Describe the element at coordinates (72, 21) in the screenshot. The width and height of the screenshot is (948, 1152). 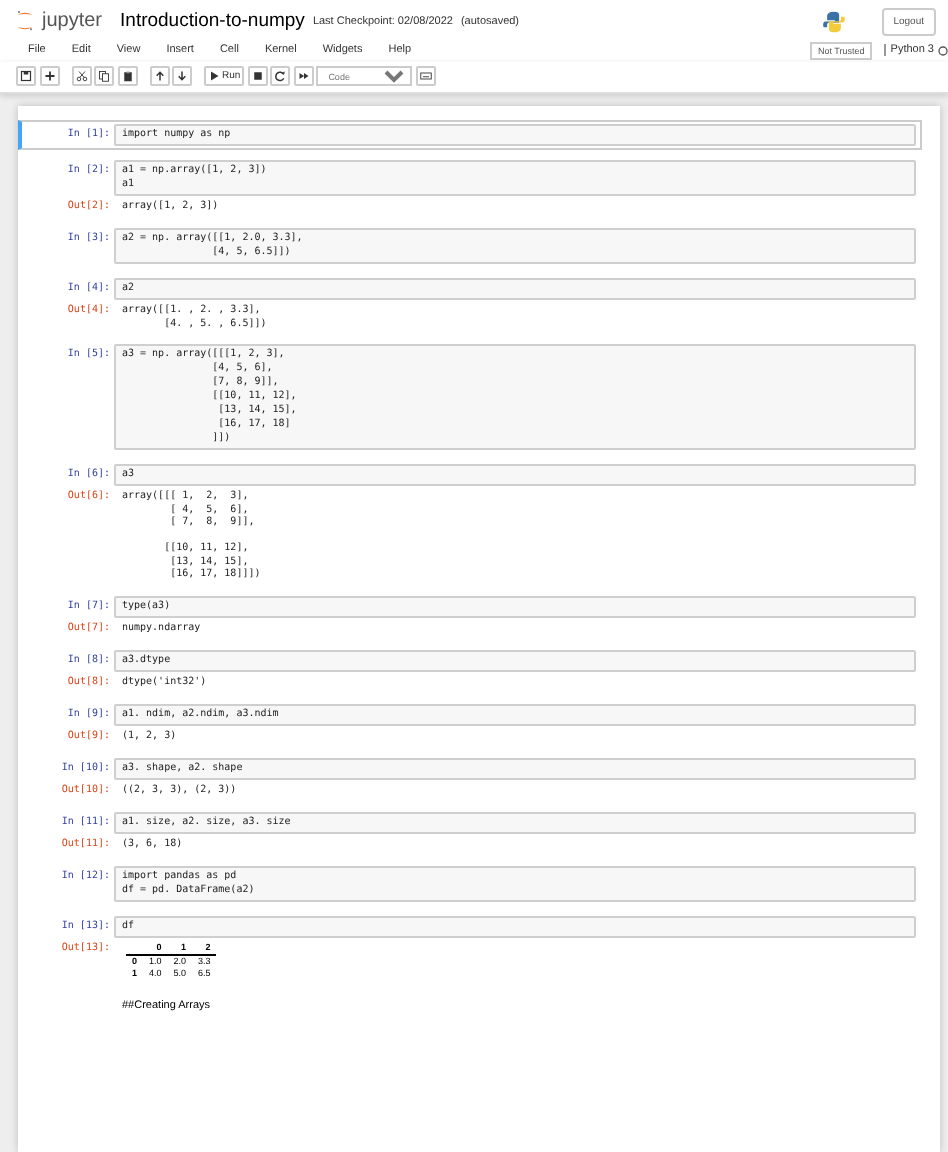
I see `jupyter-logo-text: jupyter` at that location.